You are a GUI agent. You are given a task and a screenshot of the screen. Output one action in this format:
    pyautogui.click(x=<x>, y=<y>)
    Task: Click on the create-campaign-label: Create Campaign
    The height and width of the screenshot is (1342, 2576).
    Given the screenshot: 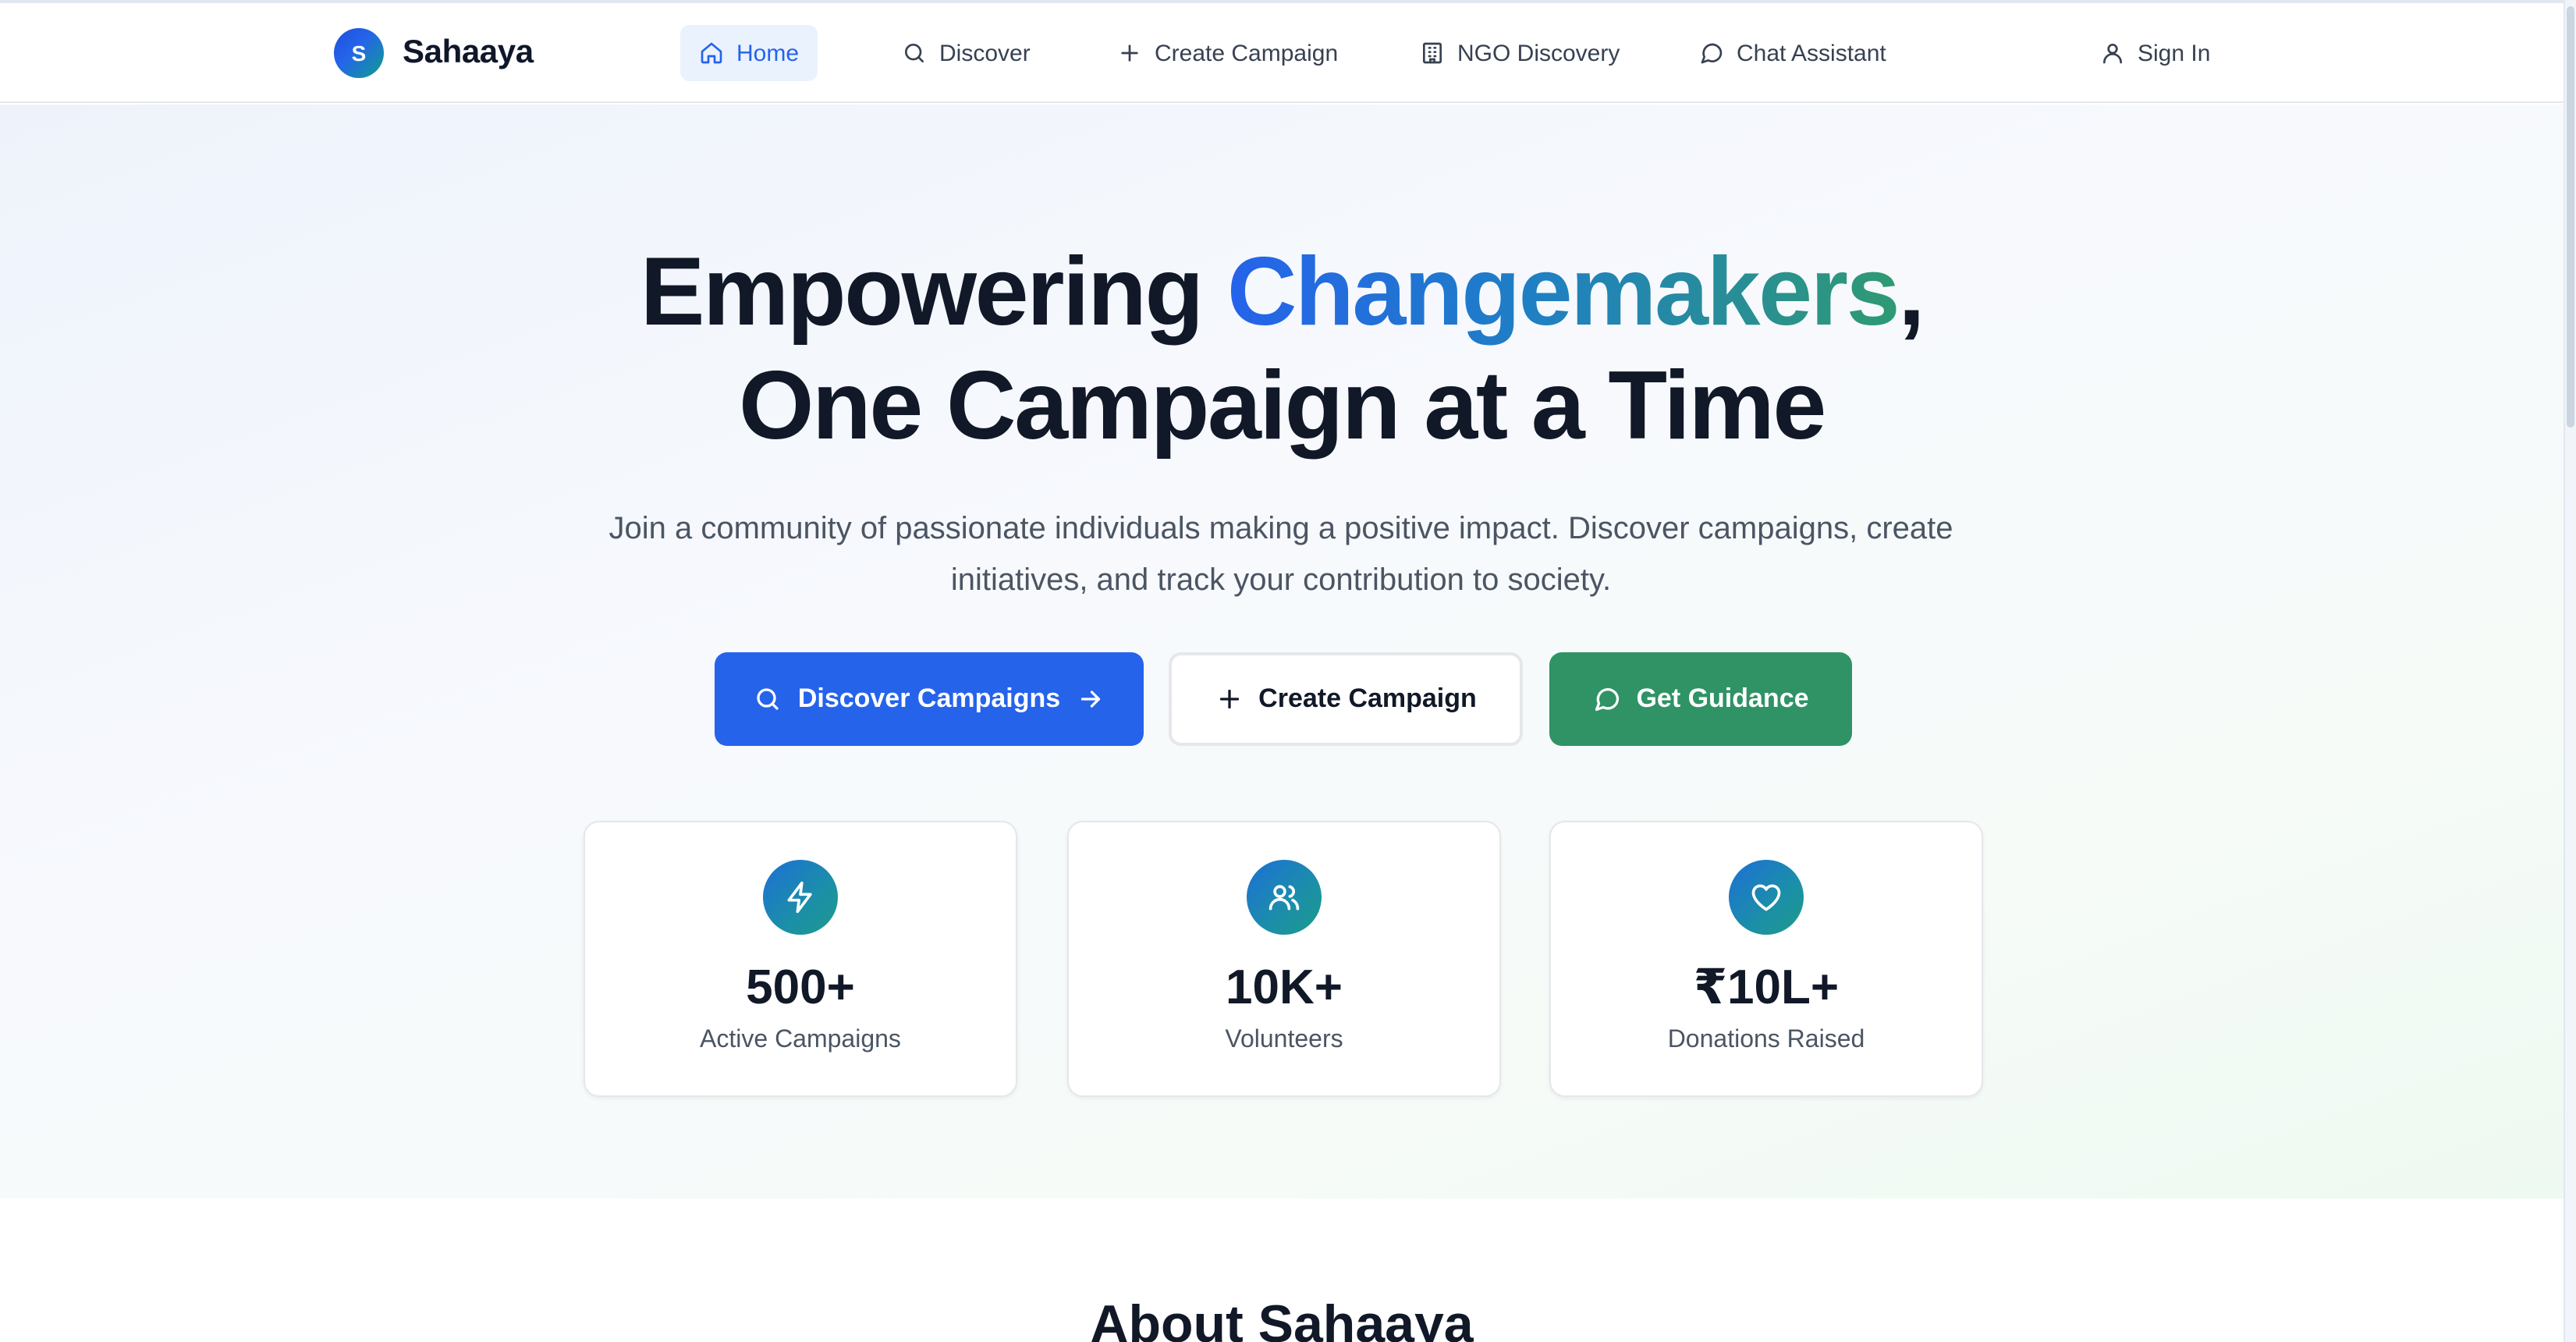 What is the action you would take?
    pyautogui.click(x=1367, y=698)
    